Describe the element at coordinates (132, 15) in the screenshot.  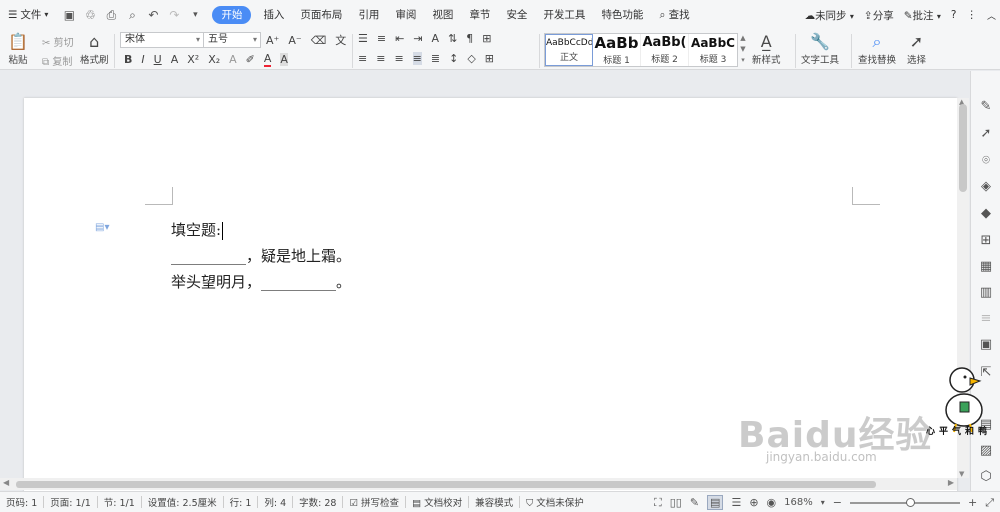
I see `print-preview-icon: ⌕` at that location.